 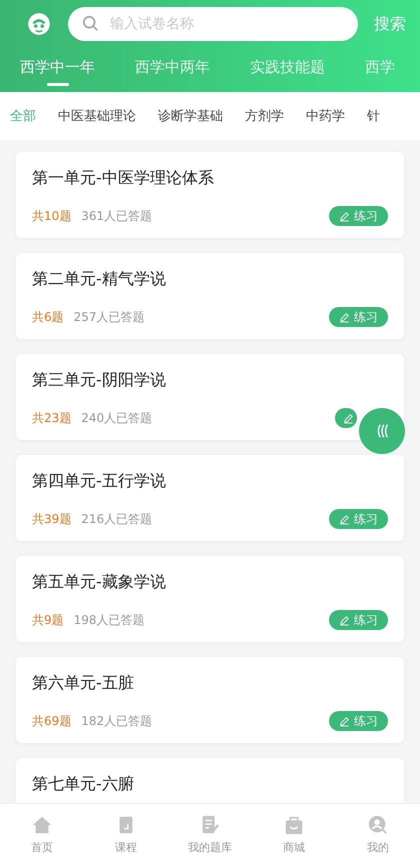 What do you see at coordinates (83, 784) in the screenshot?
I see `unit-title: 第七单元-六腑` at bounding box center [83, 784].